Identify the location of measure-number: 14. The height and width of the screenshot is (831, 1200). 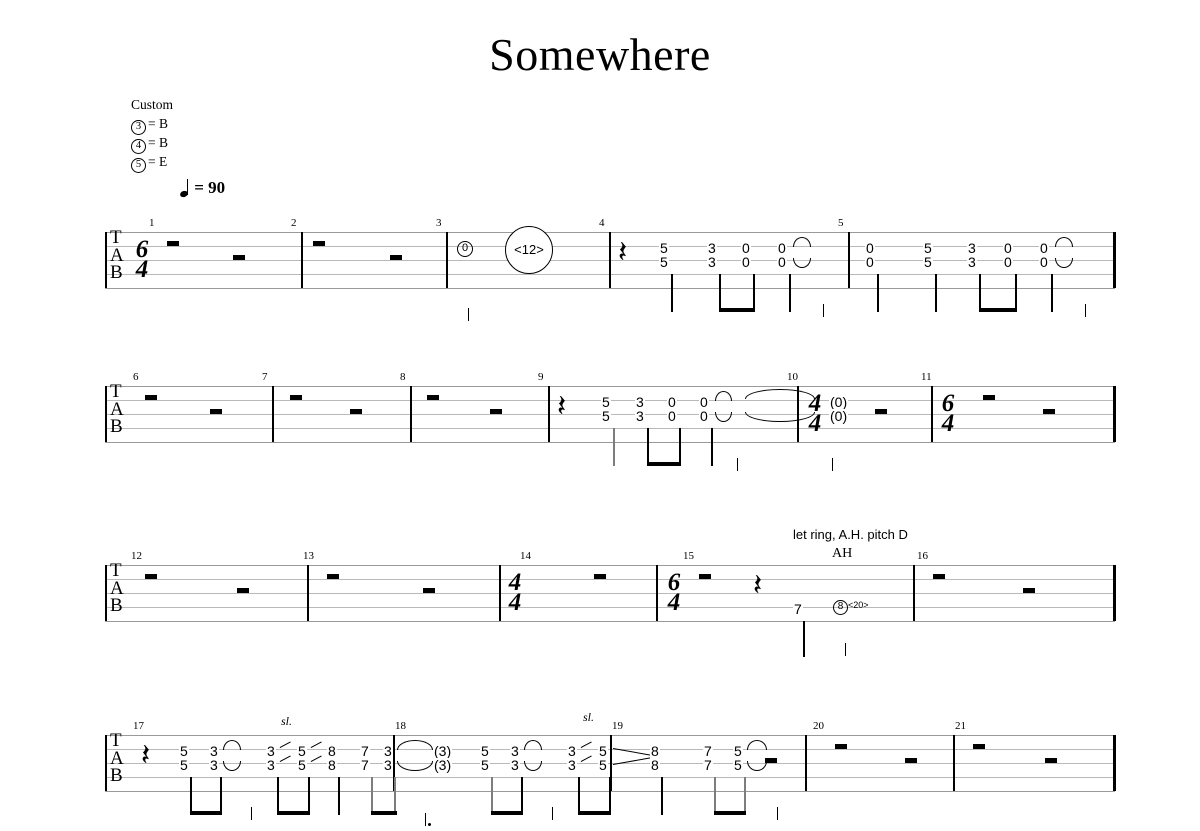
(525, 556).